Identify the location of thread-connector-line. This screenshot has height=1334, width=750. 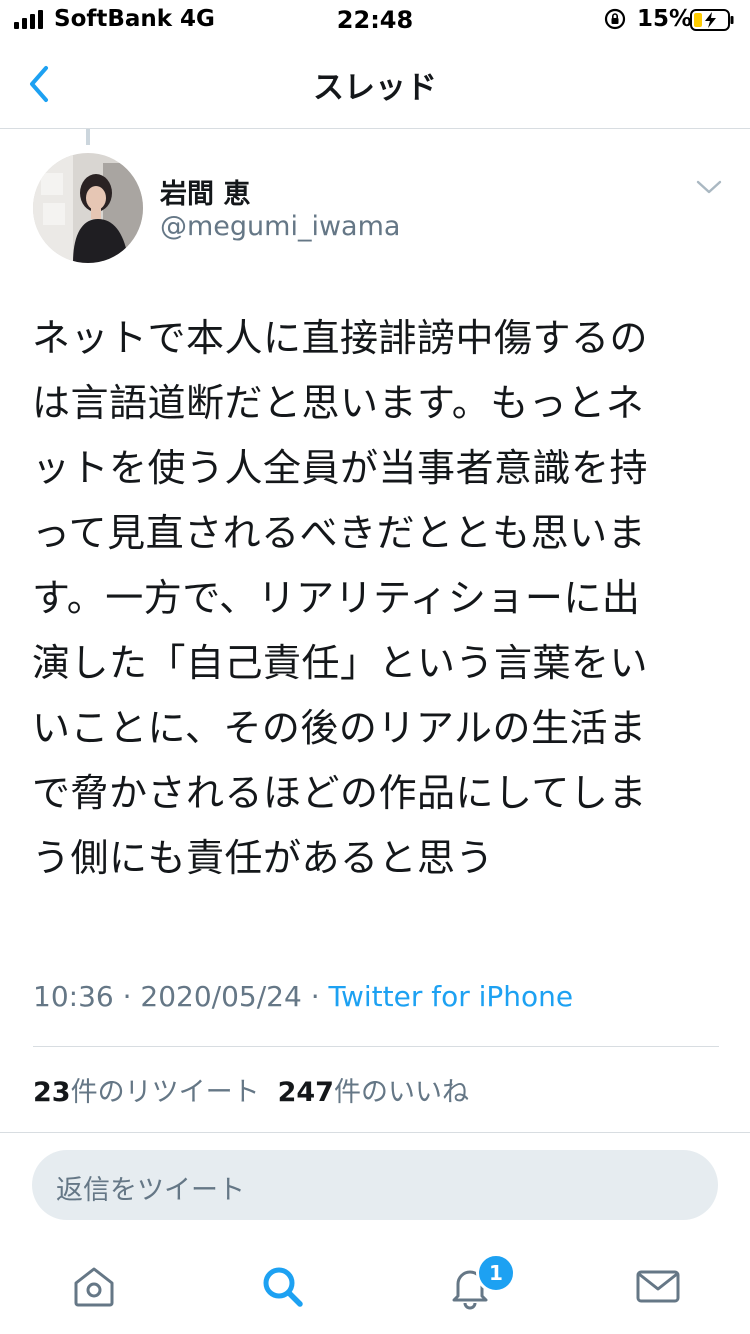
(88, 137).